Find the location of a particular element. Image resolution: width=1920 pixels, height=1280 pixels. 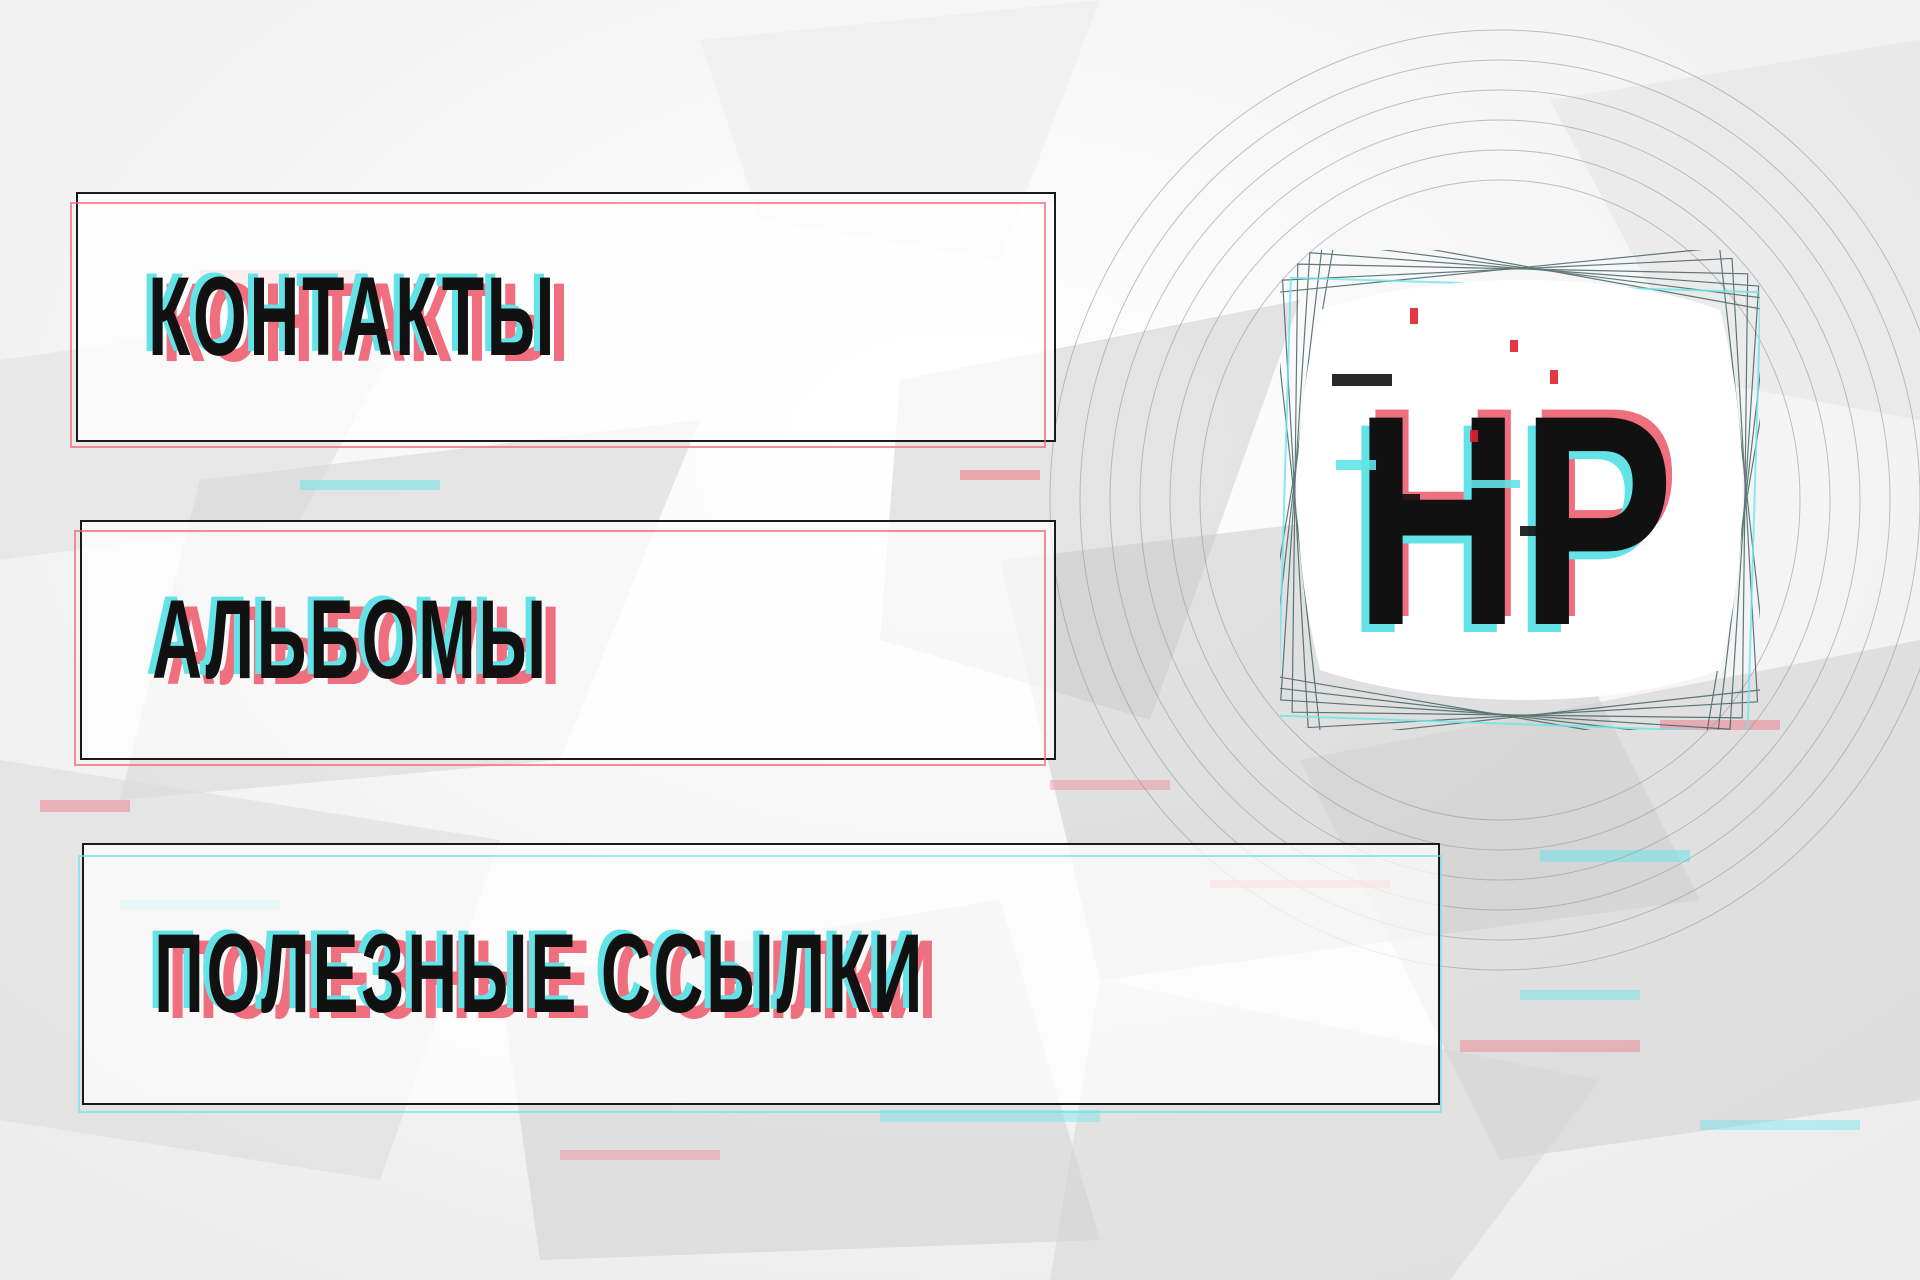

hp-logo: HP HP HP is located at coordinates (1519, 491).